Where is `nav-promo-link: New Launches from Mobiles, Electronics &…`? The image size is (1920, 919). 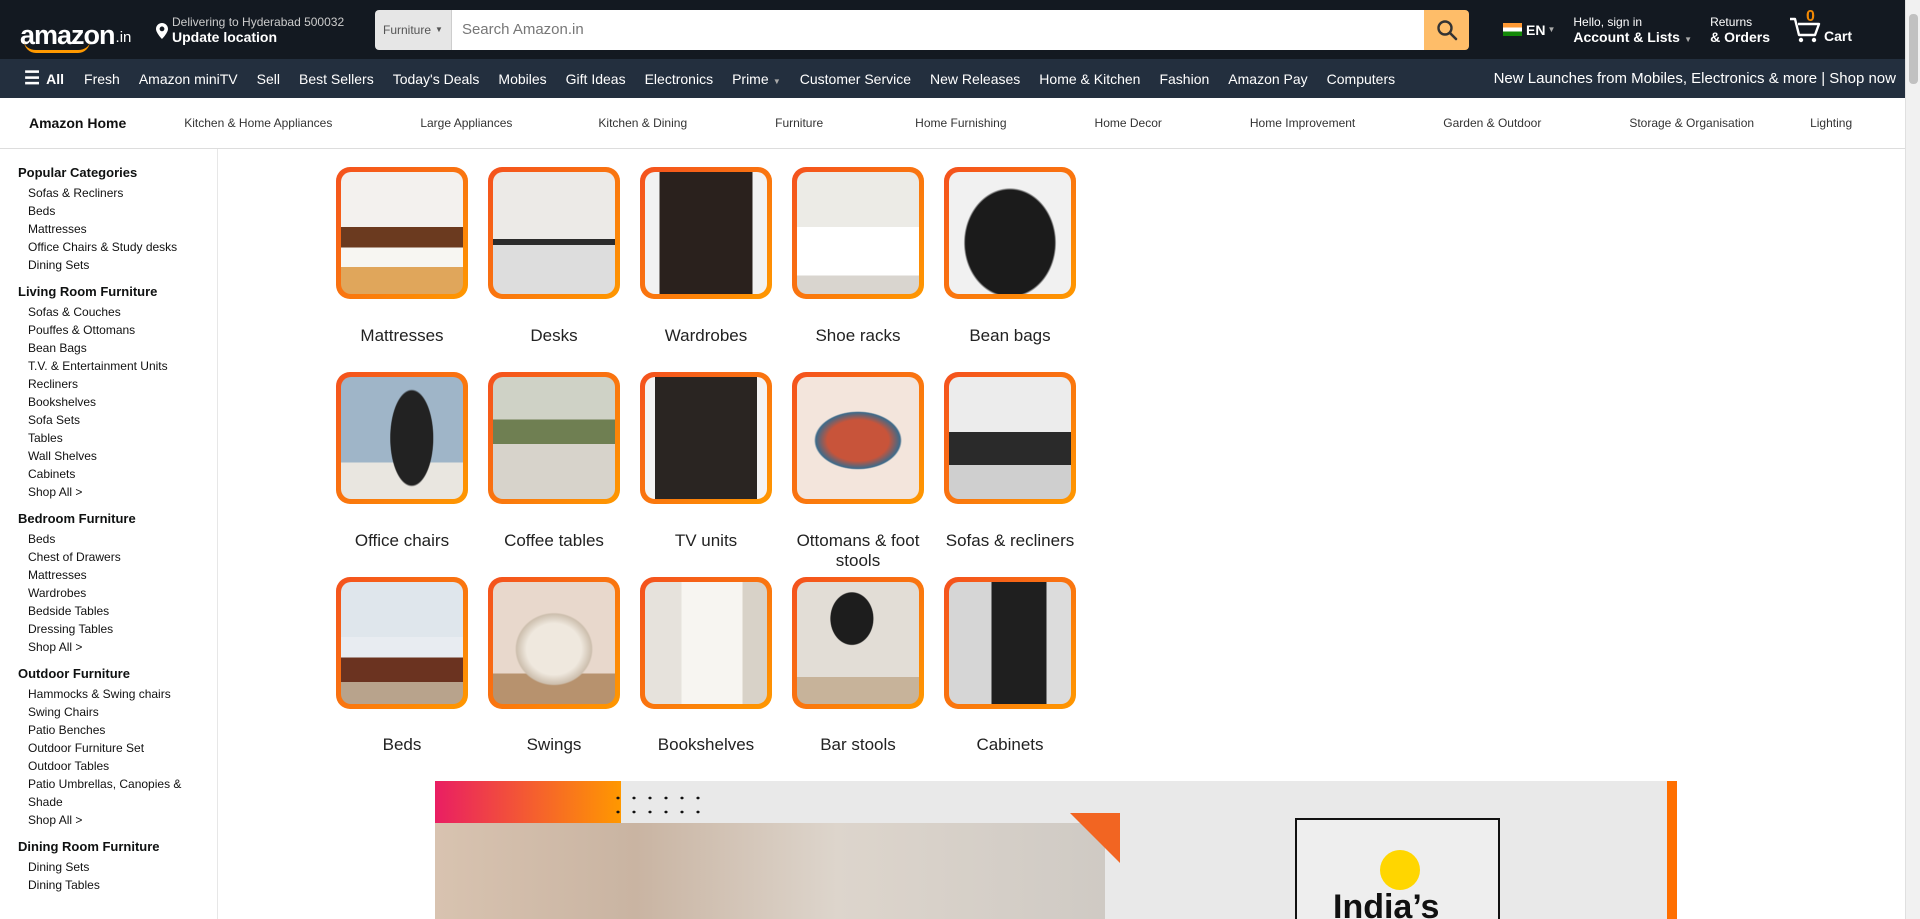 nav-promo-link: New Launches from Mobiles, Electronics &… is located at coordinates (1702, 78).